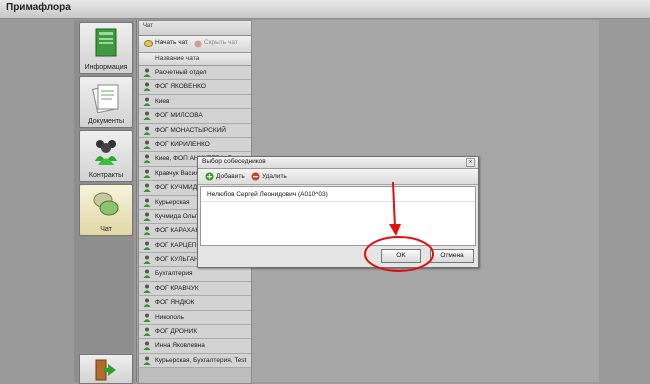 Image resolution: width=650 pixels, height=384 pixels. I want to click on exit-door-icon, so click(105, 370).